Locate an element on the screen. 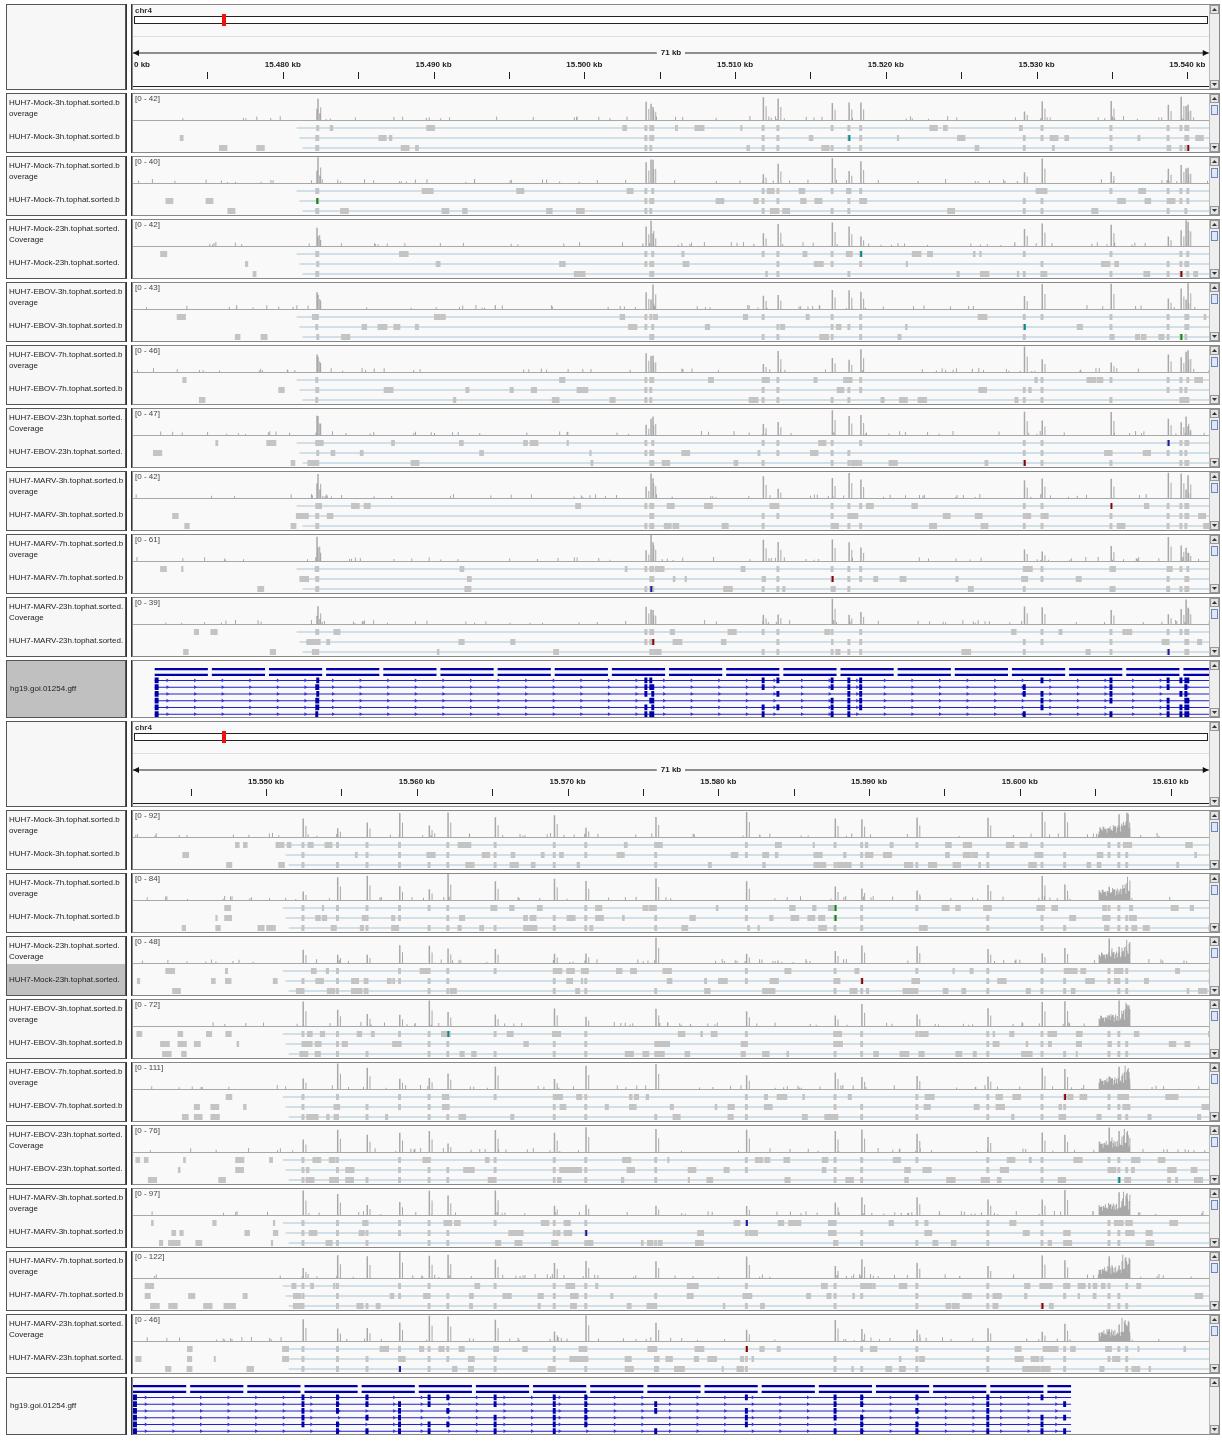 The width and height of the screenshot is (1222, 1442). ruler-tick-label: 15.510 kb is located at coordinates (735, 65).